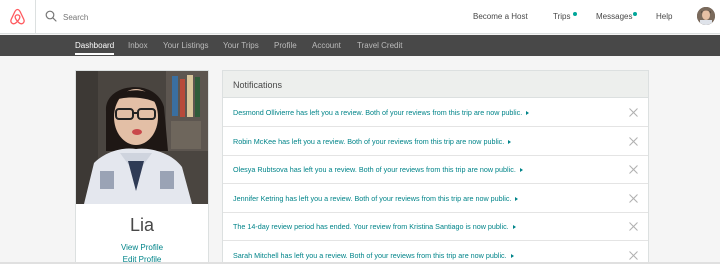 This screenshot has width=720, height=264. What do you see at coordinates (213, 17) in the screenshot?
I see `search-input` at bounding box center [213, 17].